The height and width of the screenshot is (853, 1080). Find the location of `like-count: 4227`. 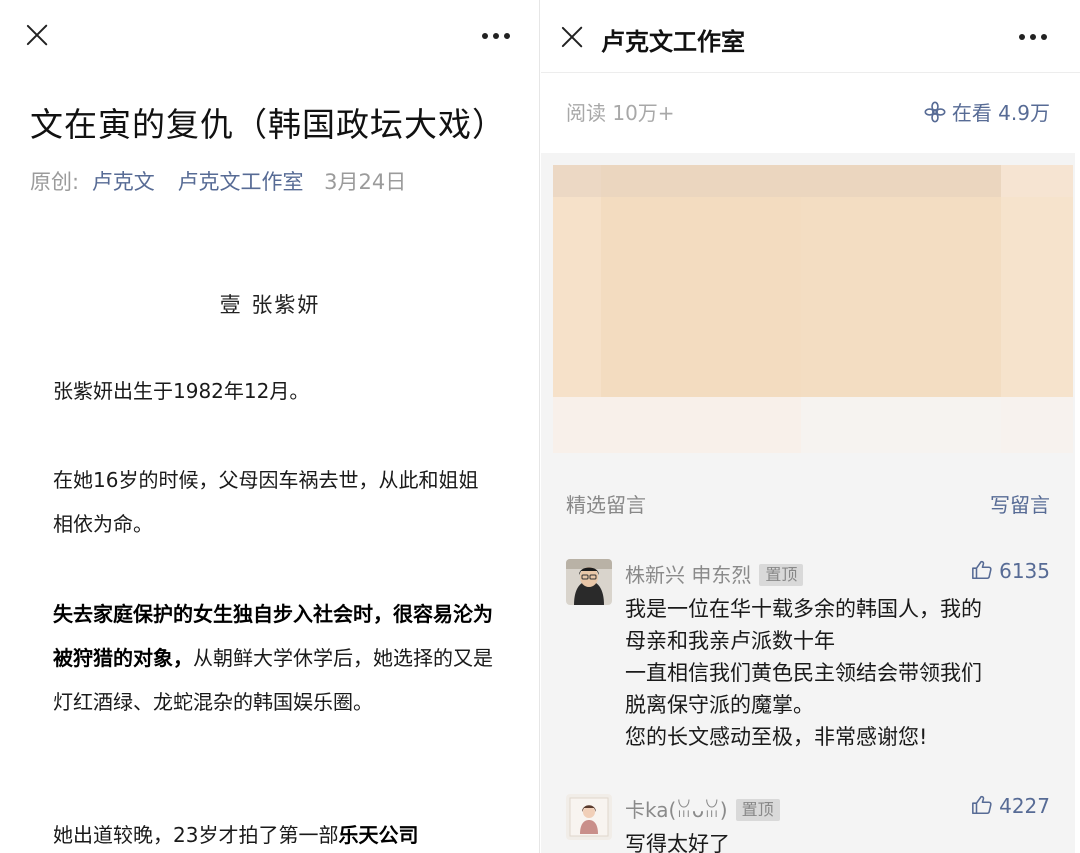

like-count: 4227 is located at coordinates (1024, 806).